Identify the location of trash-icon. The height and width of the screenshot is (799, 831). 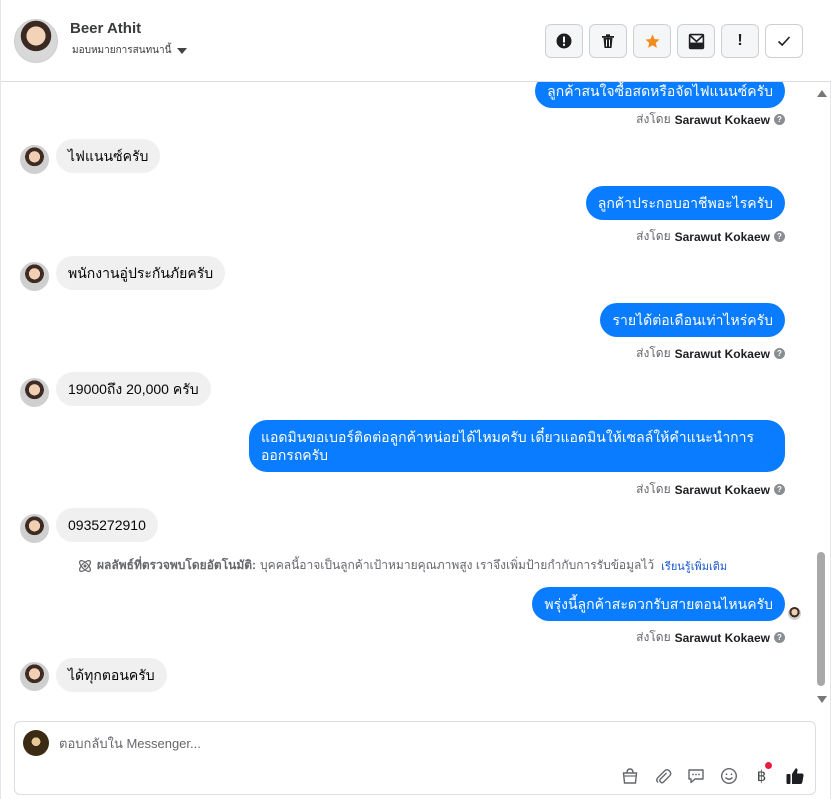
(608, 41).